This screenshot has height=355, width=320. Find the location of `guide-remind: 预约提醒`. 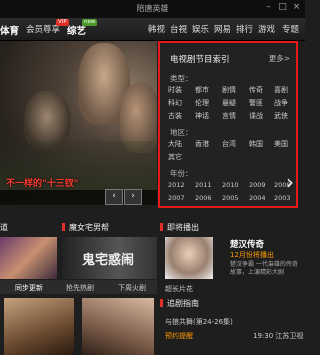

guide-remind: 预约提醒 is located at coordinates (179, 336).